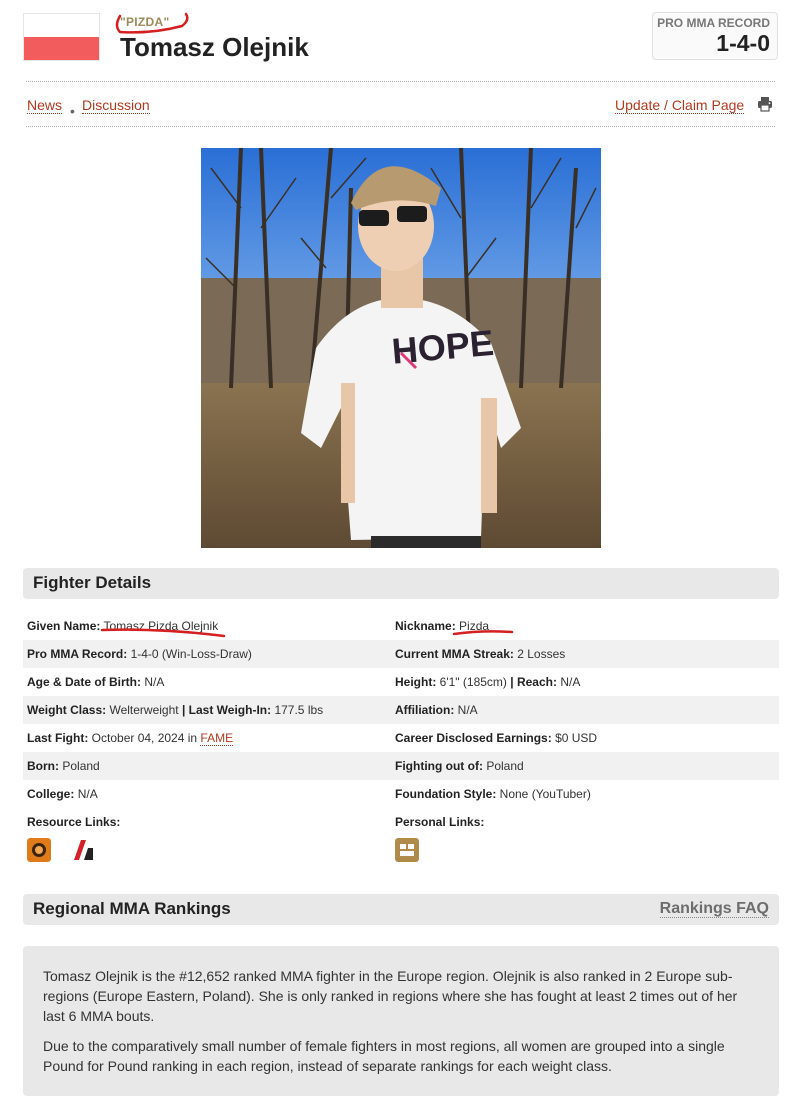  Describe the element at coordinates (401, 583) in the screenshot. I see `fighter-details-header: Fighter Details` at that location.